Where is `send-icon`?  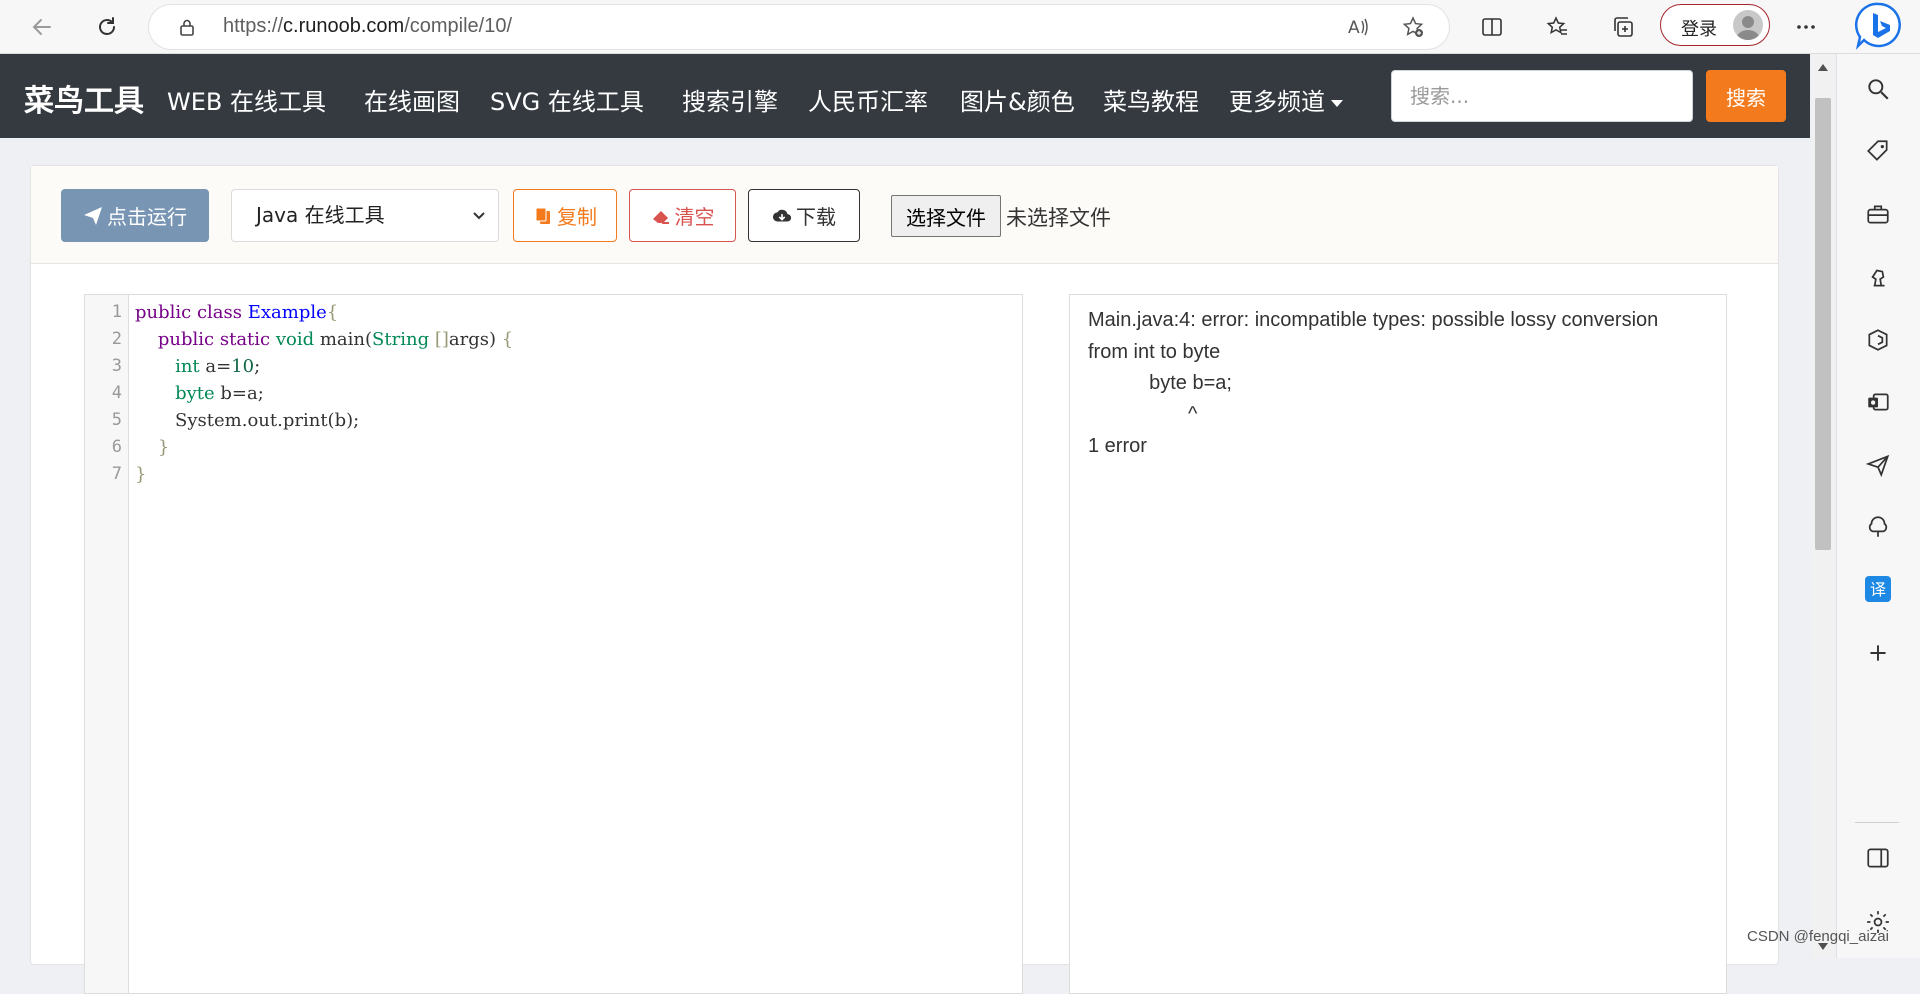 send-icon is located at coordinates (1877, 466).